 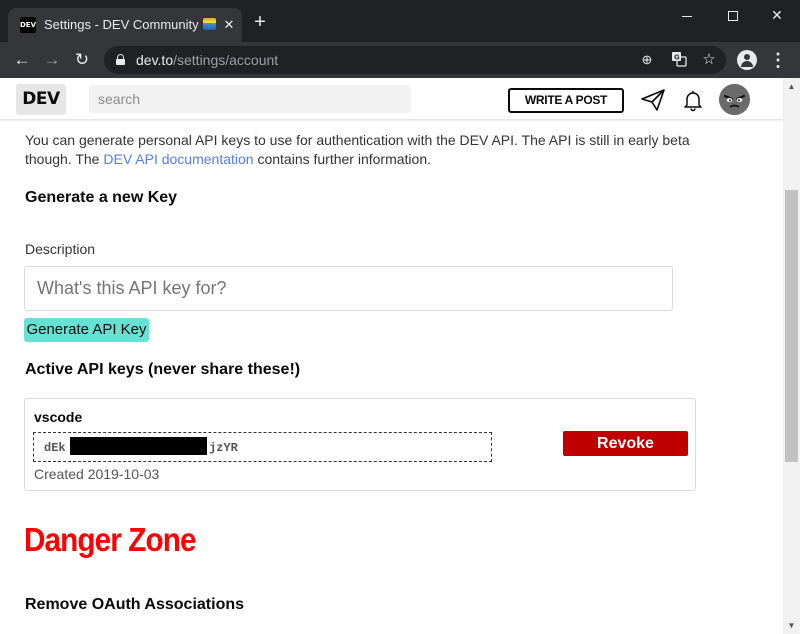 What do you see at coordinates (28, 25) in the screenshot?
I see `dev-favicon-icon: DEV` at bounding box center [28, 25].